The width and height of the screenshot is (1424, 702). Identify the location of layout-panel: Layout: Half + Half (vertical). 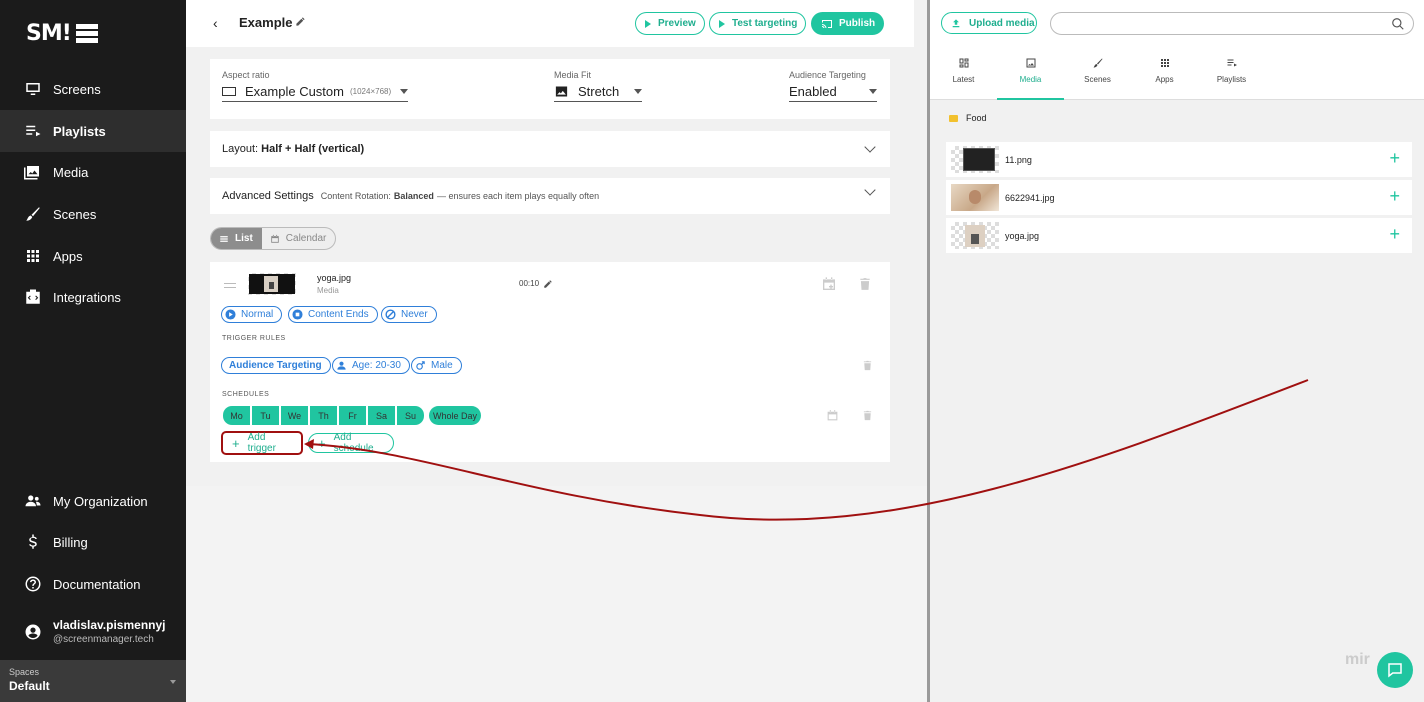
(550, 149).